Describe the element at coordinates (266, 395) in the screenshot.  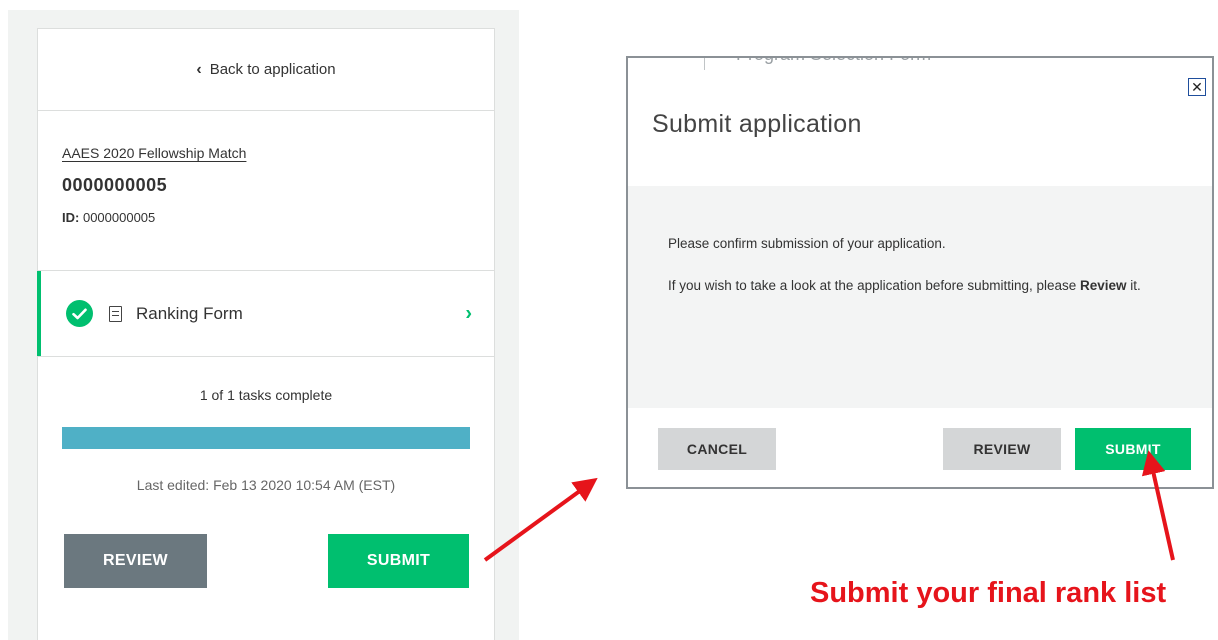
I see `progress-text: 1 of 1 tasks complete` at that location.